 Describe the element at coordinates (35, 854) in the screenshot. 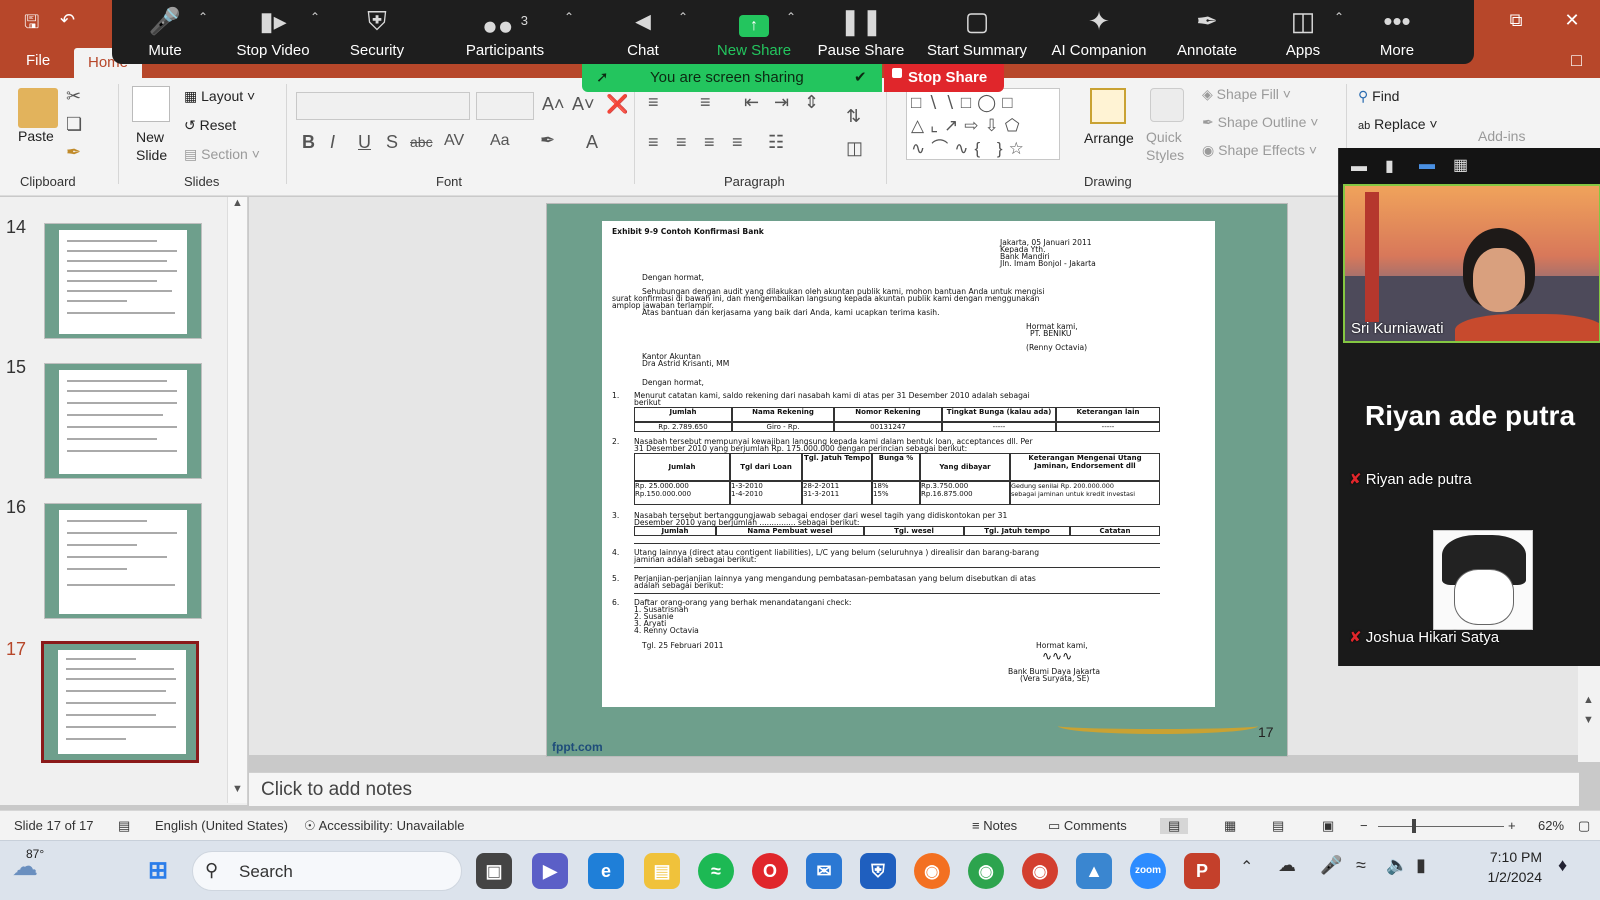

I see `weather-temp: 87°` at that location.